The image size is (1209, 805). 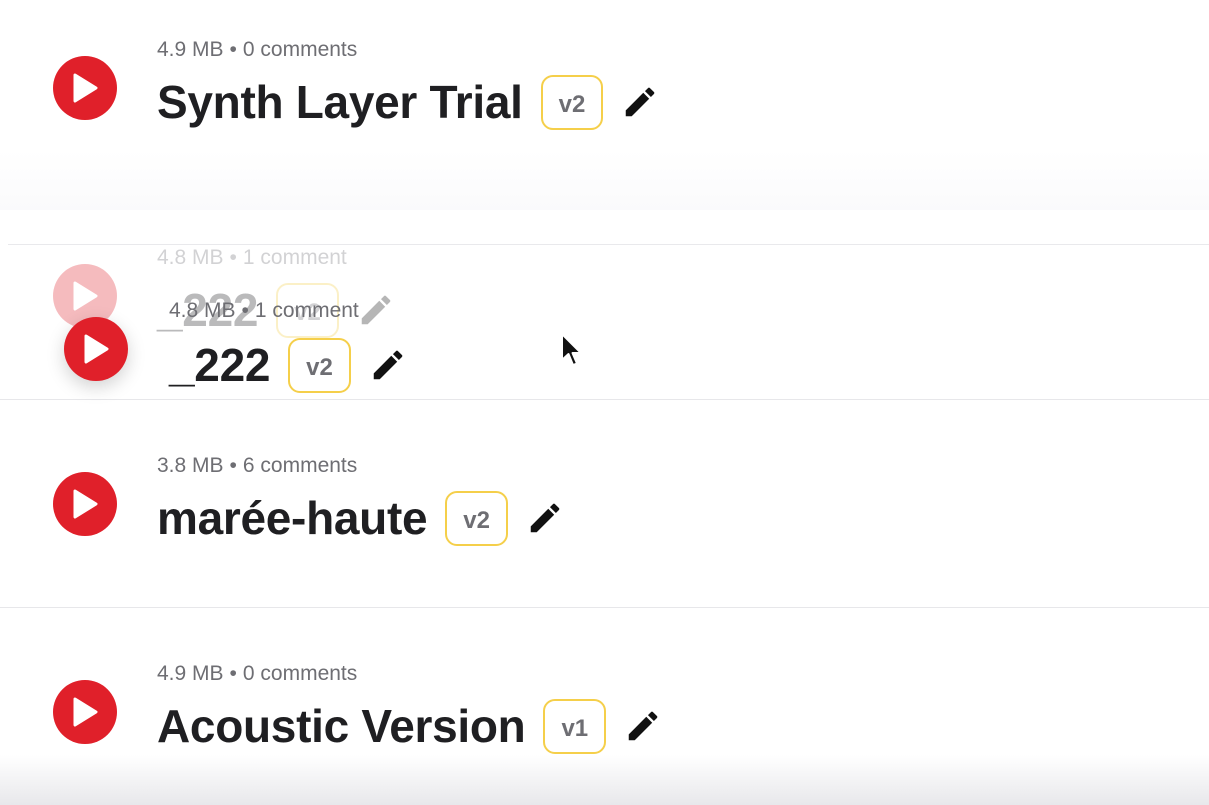 I want to click on title-line: _222 v2, so click(x=276, y=310).